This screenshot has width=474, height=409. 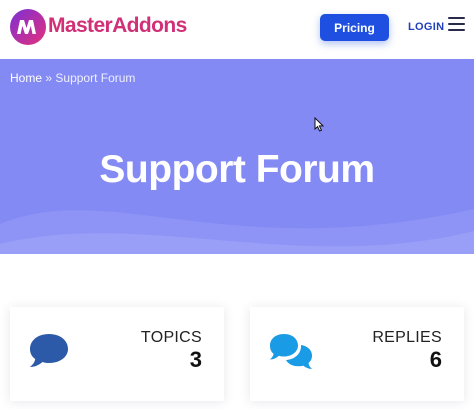 I want to click on comment-icon, so click(x=49, y=350).